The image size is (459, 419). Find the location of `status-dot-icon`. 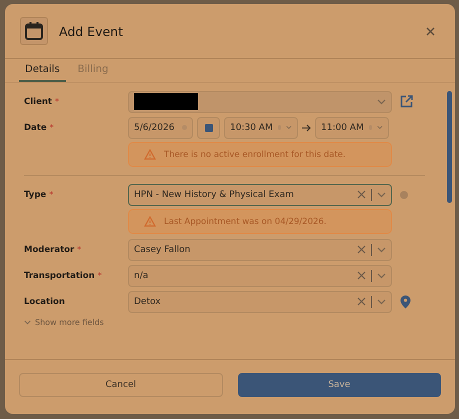

status-dot-icon is located at coordinates (404, 194).